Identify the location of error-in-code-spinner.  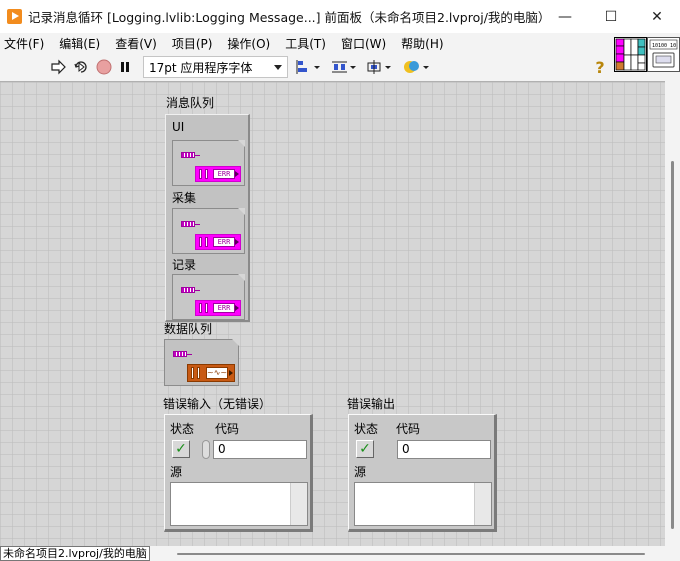
(206, 449).